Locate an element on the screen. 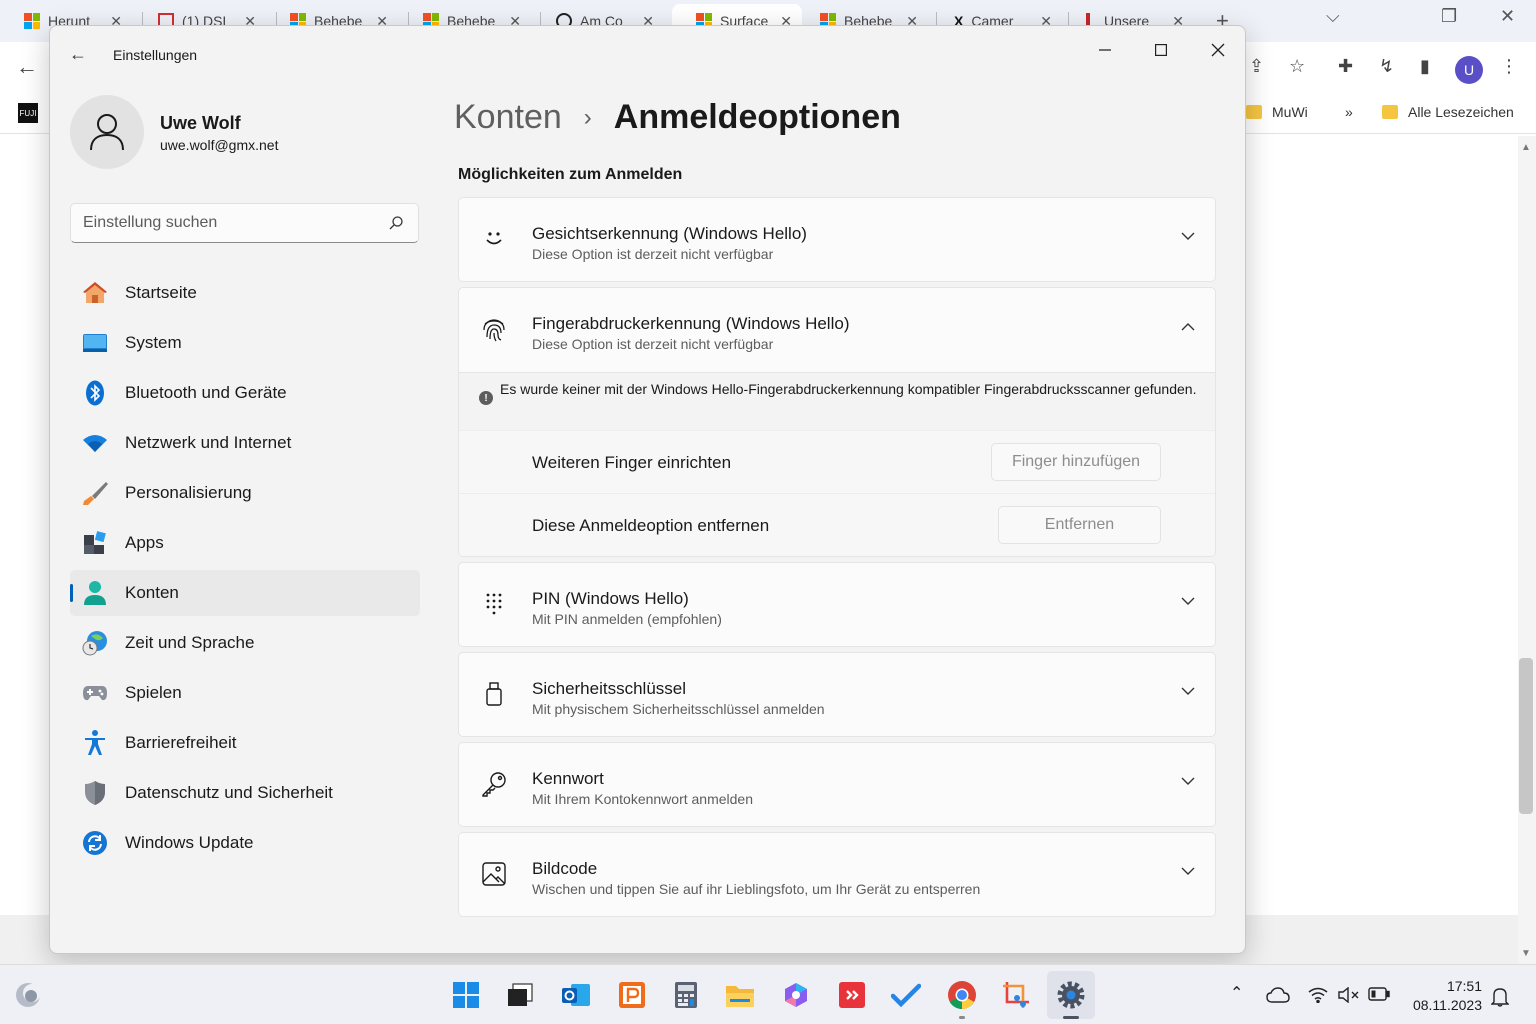 This screenshot has width=1536, height=1024. nav-item-zeit-und-sprache: Zeit und Sprache is located at coordinates (245, 643).